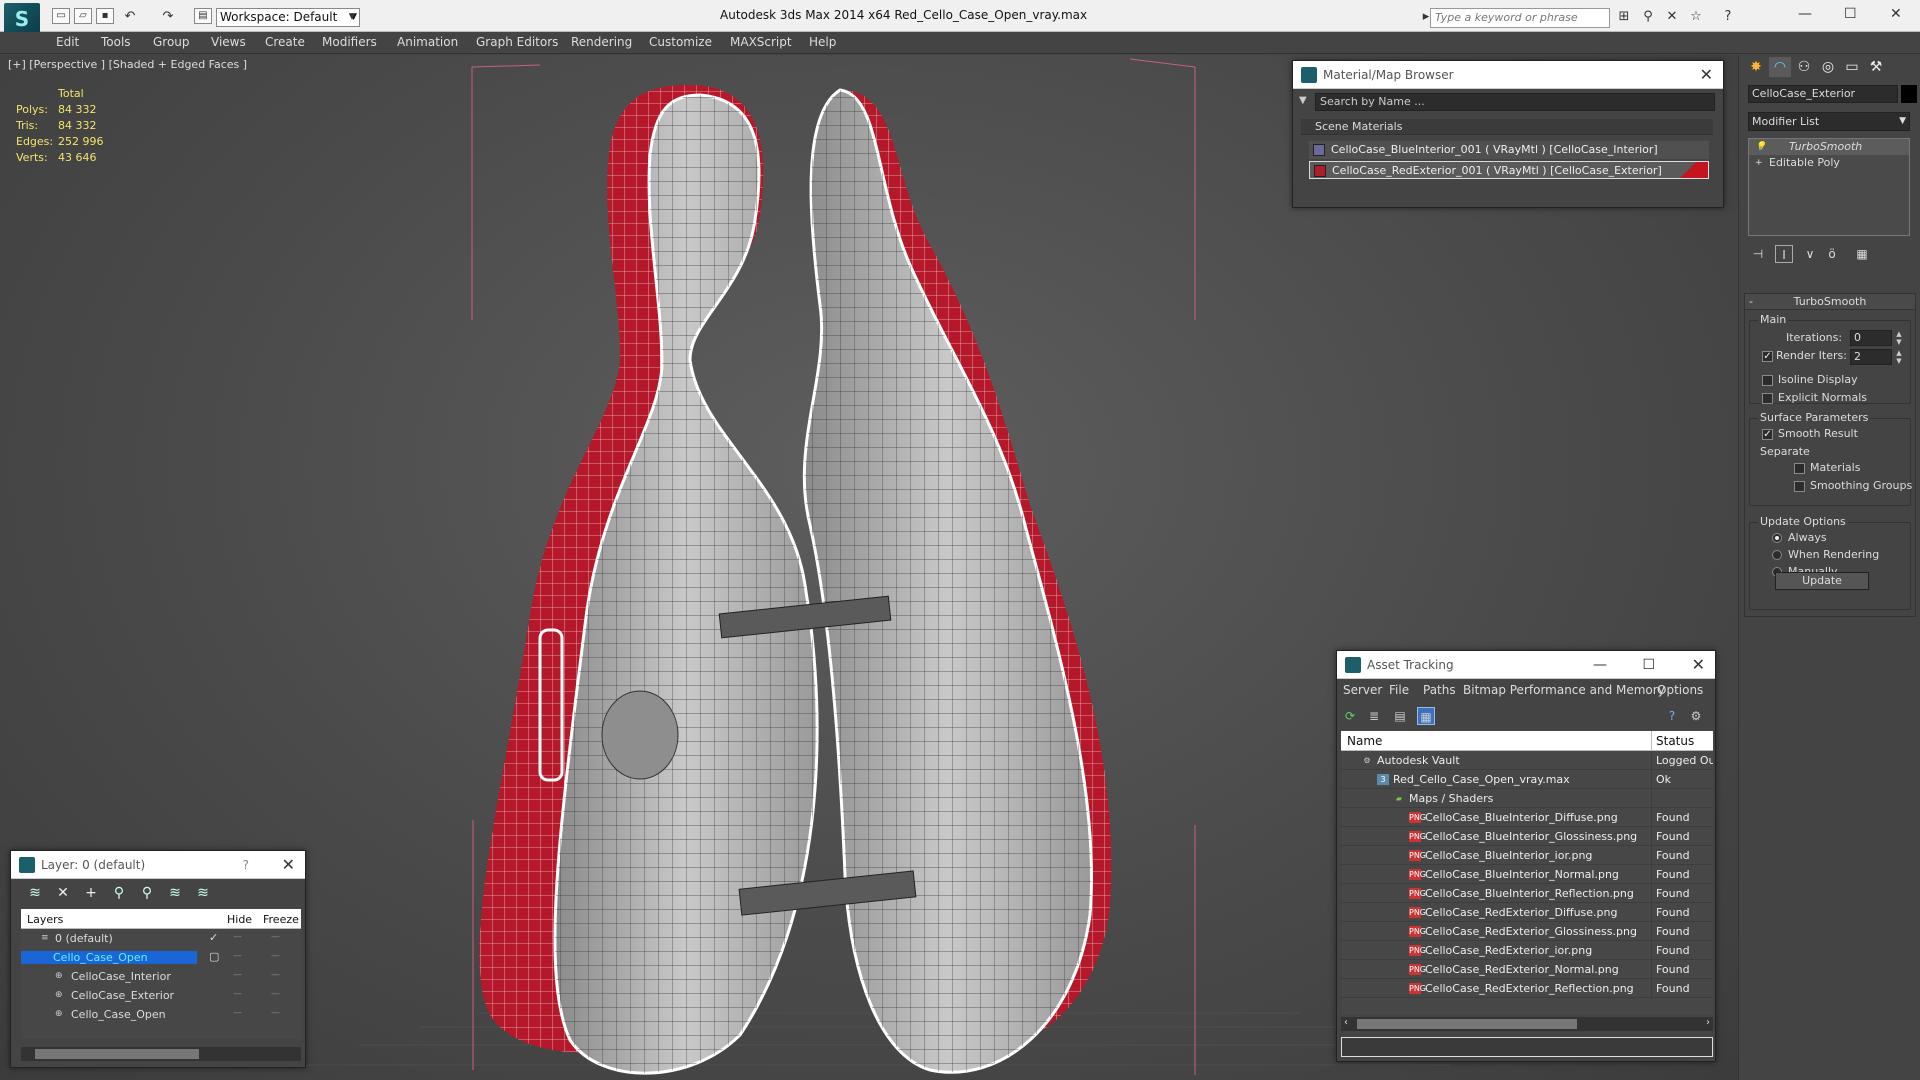  I want to click on hide-column-header: Hide, so click(239, 919).